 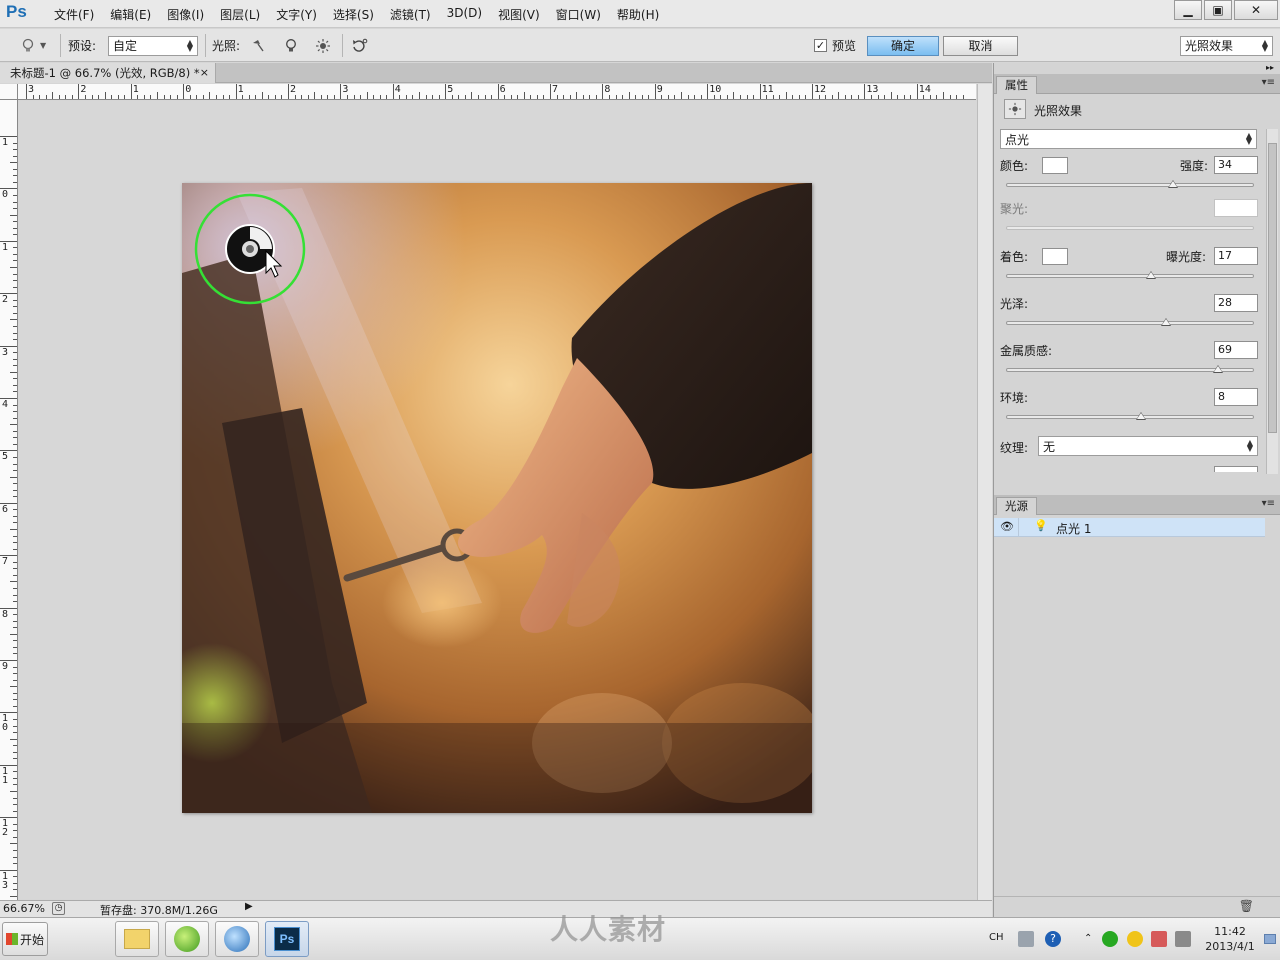 I want to click on close-window-button: ✕, so click(x=1256, y=10).